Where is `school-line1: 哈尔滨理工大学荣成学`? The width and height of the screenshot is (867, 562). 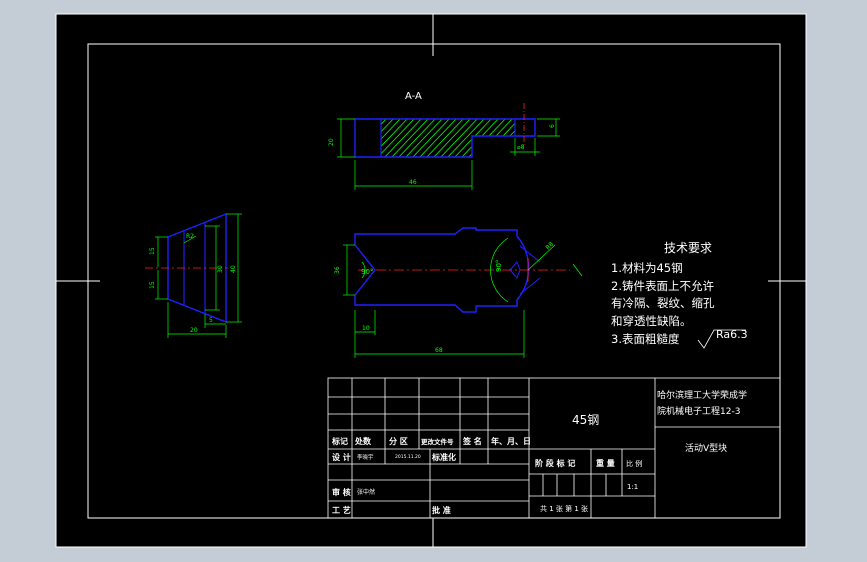
school-line1: 哈尔滨理工大学荣成学 is located at coordinates (702, 395).